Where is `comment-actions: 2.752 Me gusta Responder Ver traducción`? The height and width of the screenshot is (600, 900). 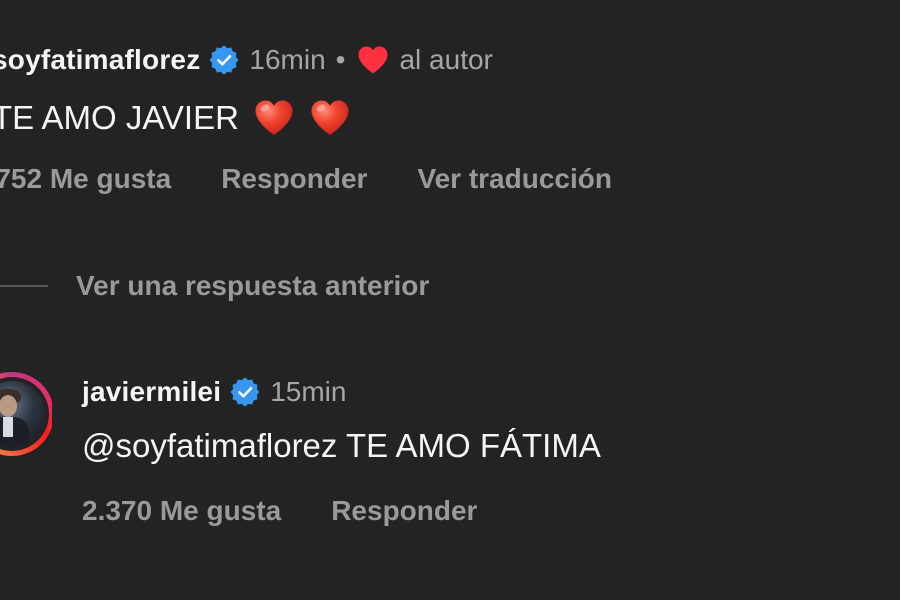 comment-actions: 2.752 Me gusta Responder Ver traducción is located at coordinates (446, 179).